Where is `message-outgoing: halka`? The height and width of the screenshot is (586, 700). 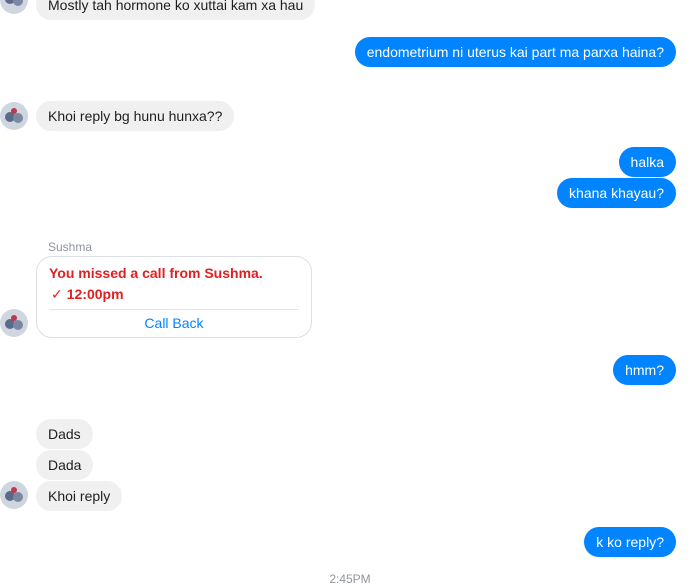 message-outgoing: halka is located at coordinates (647, 162).